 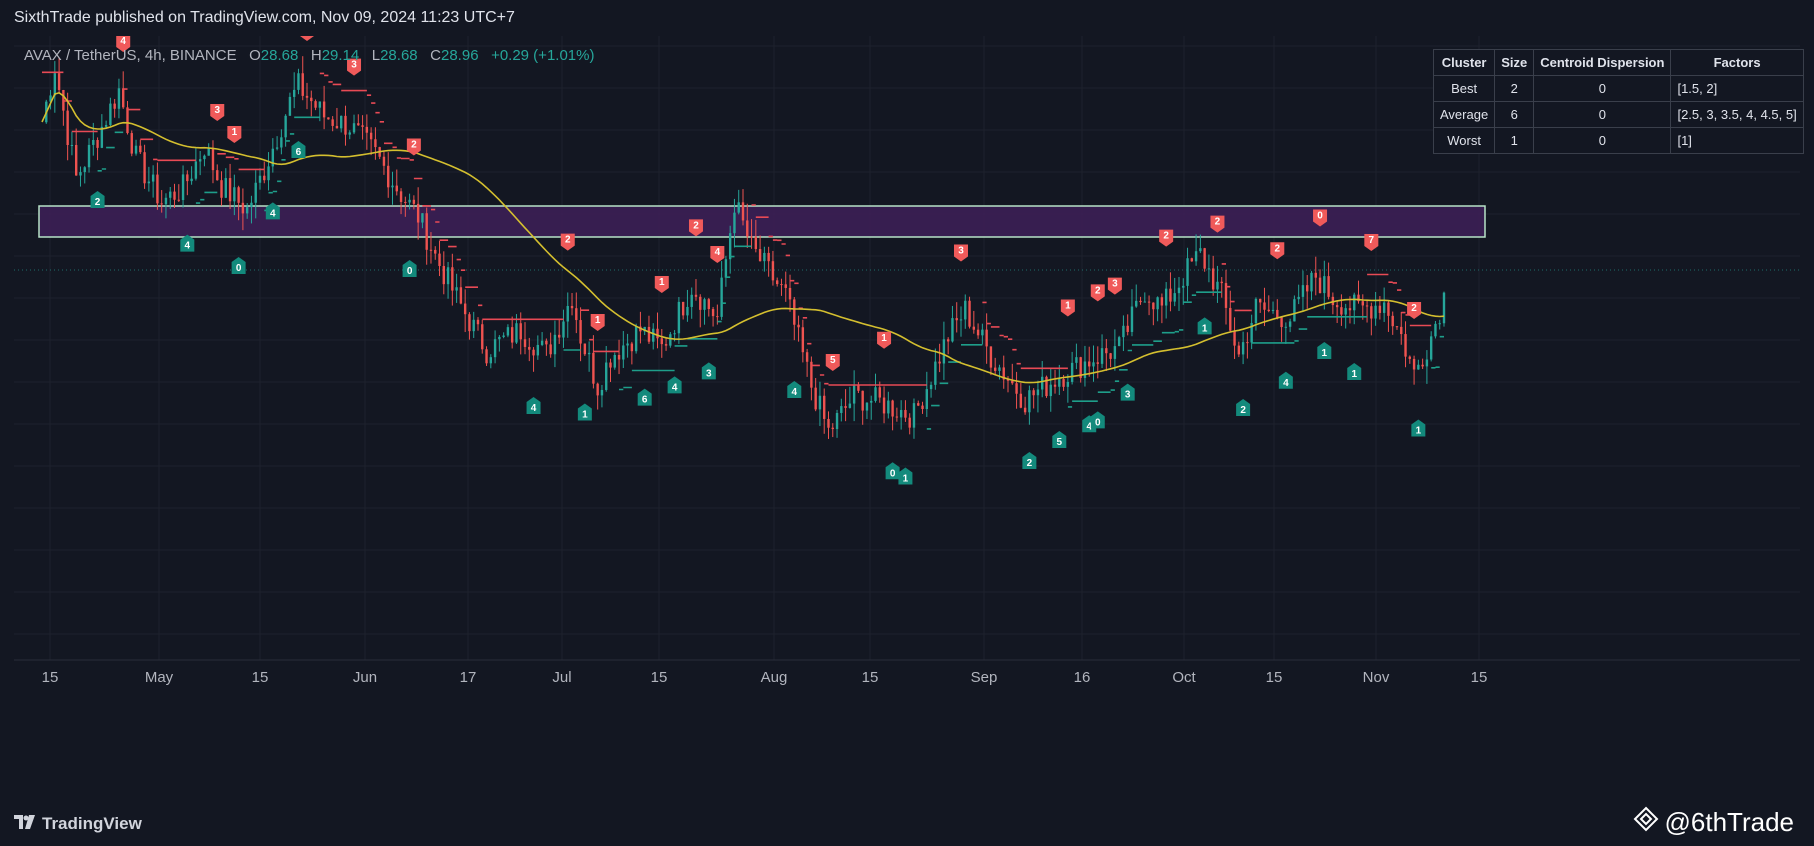 I want to click on header-dispersion: Centroid Dispersion, so click(x=1602, y=62).